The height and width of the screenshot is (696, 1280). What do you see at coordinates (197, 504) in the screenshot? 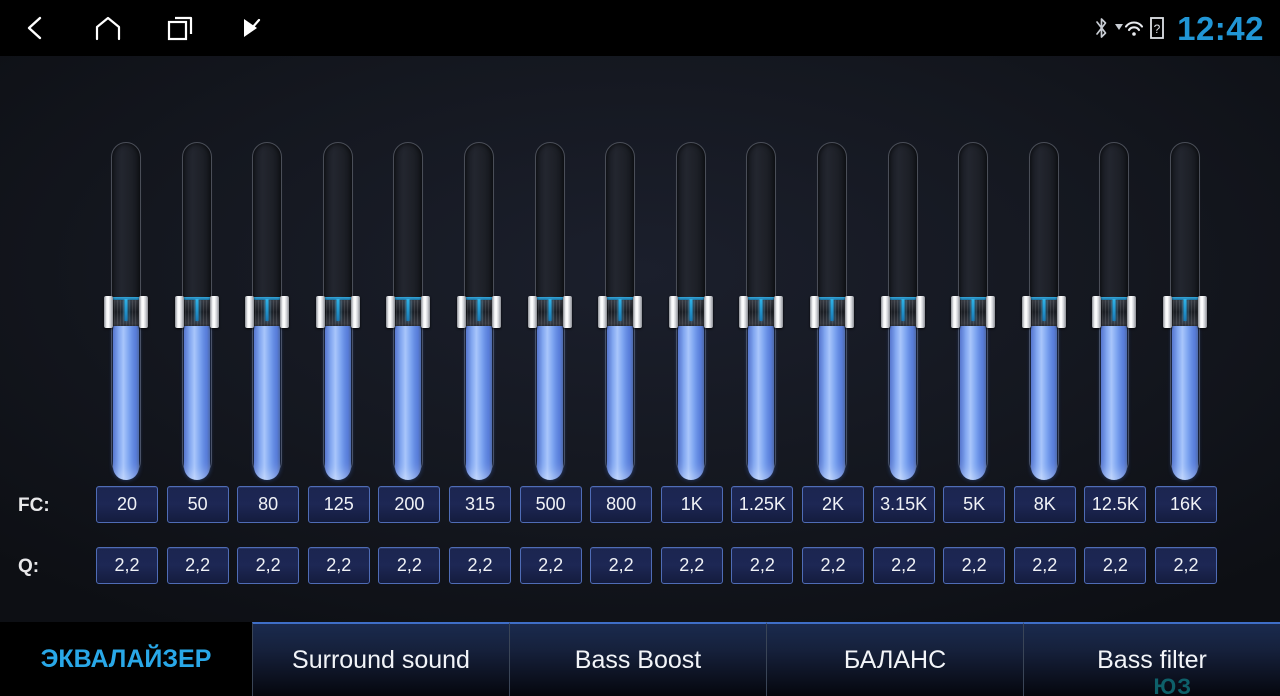
I see `fc-value-cell: 50` at bounding box center [197, 504].